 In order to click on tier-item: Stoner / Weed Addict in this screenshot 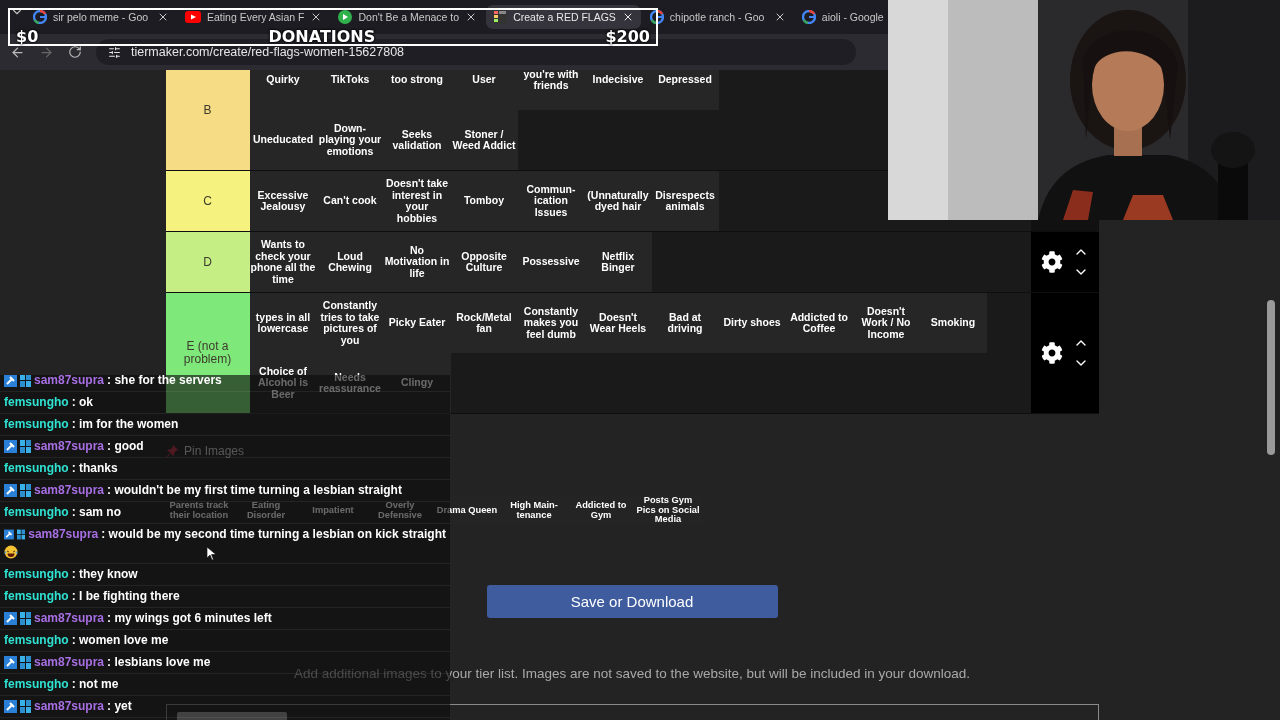, I will do `click(484, 140)`.